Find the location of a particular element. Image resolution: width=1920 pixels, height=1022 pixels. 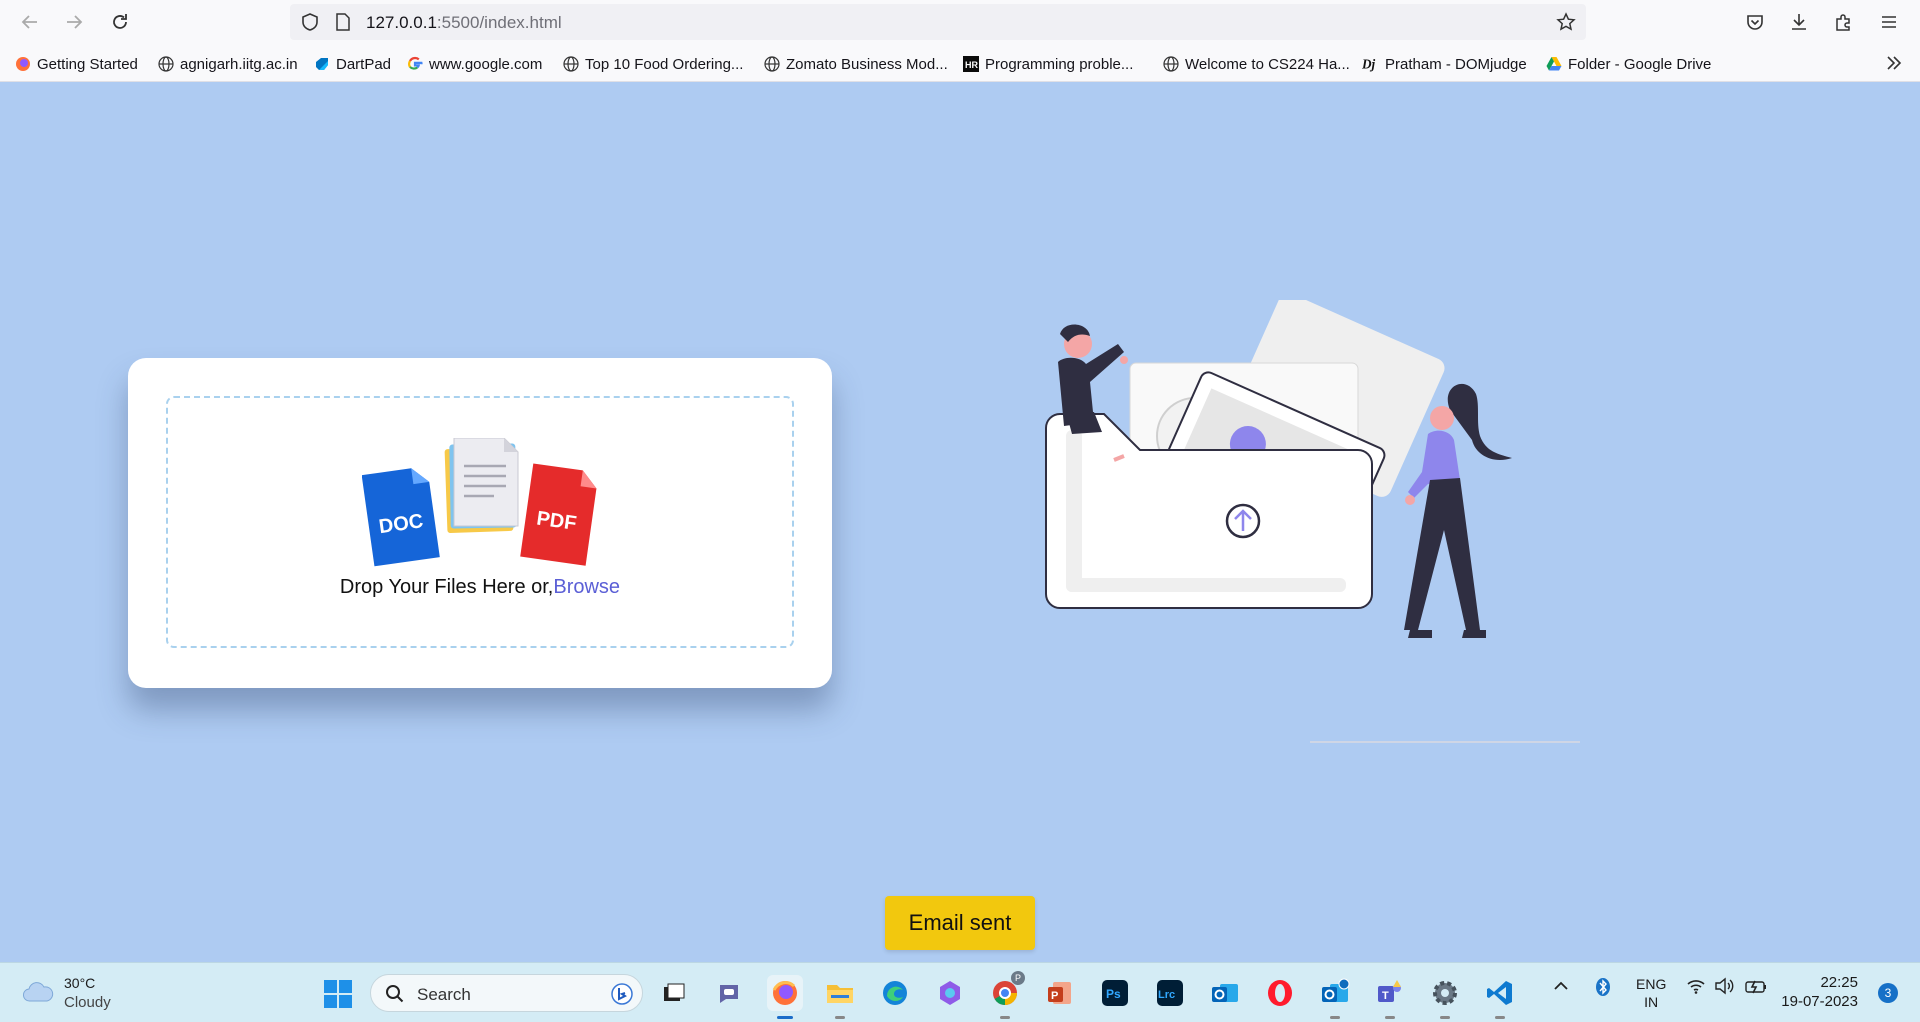

upload-arrow-icon is located at coordinates (1243, 521).